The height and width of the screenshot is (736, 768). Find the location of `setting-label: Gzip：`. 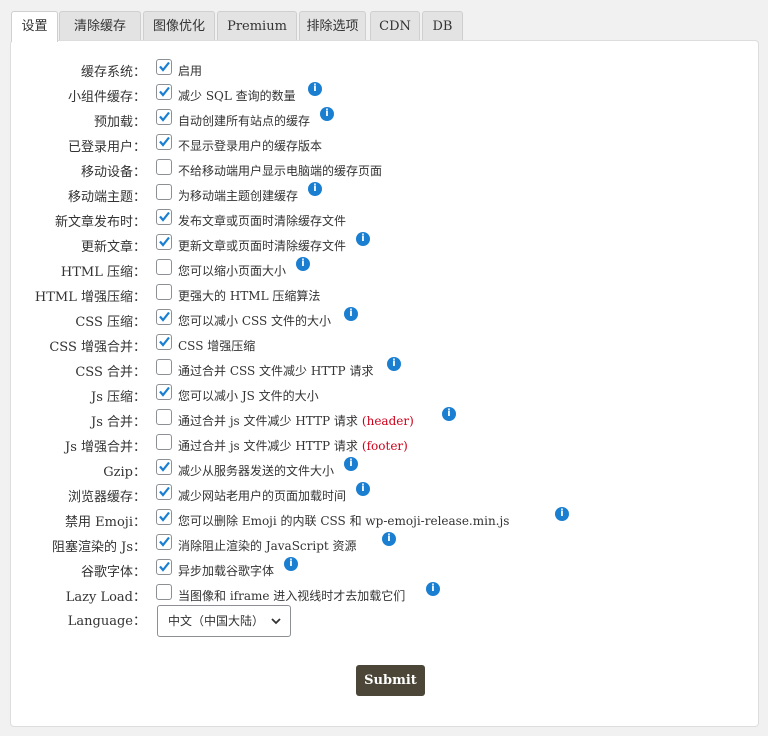

setting-label: Gzip： is located at coordinates (124, 472).